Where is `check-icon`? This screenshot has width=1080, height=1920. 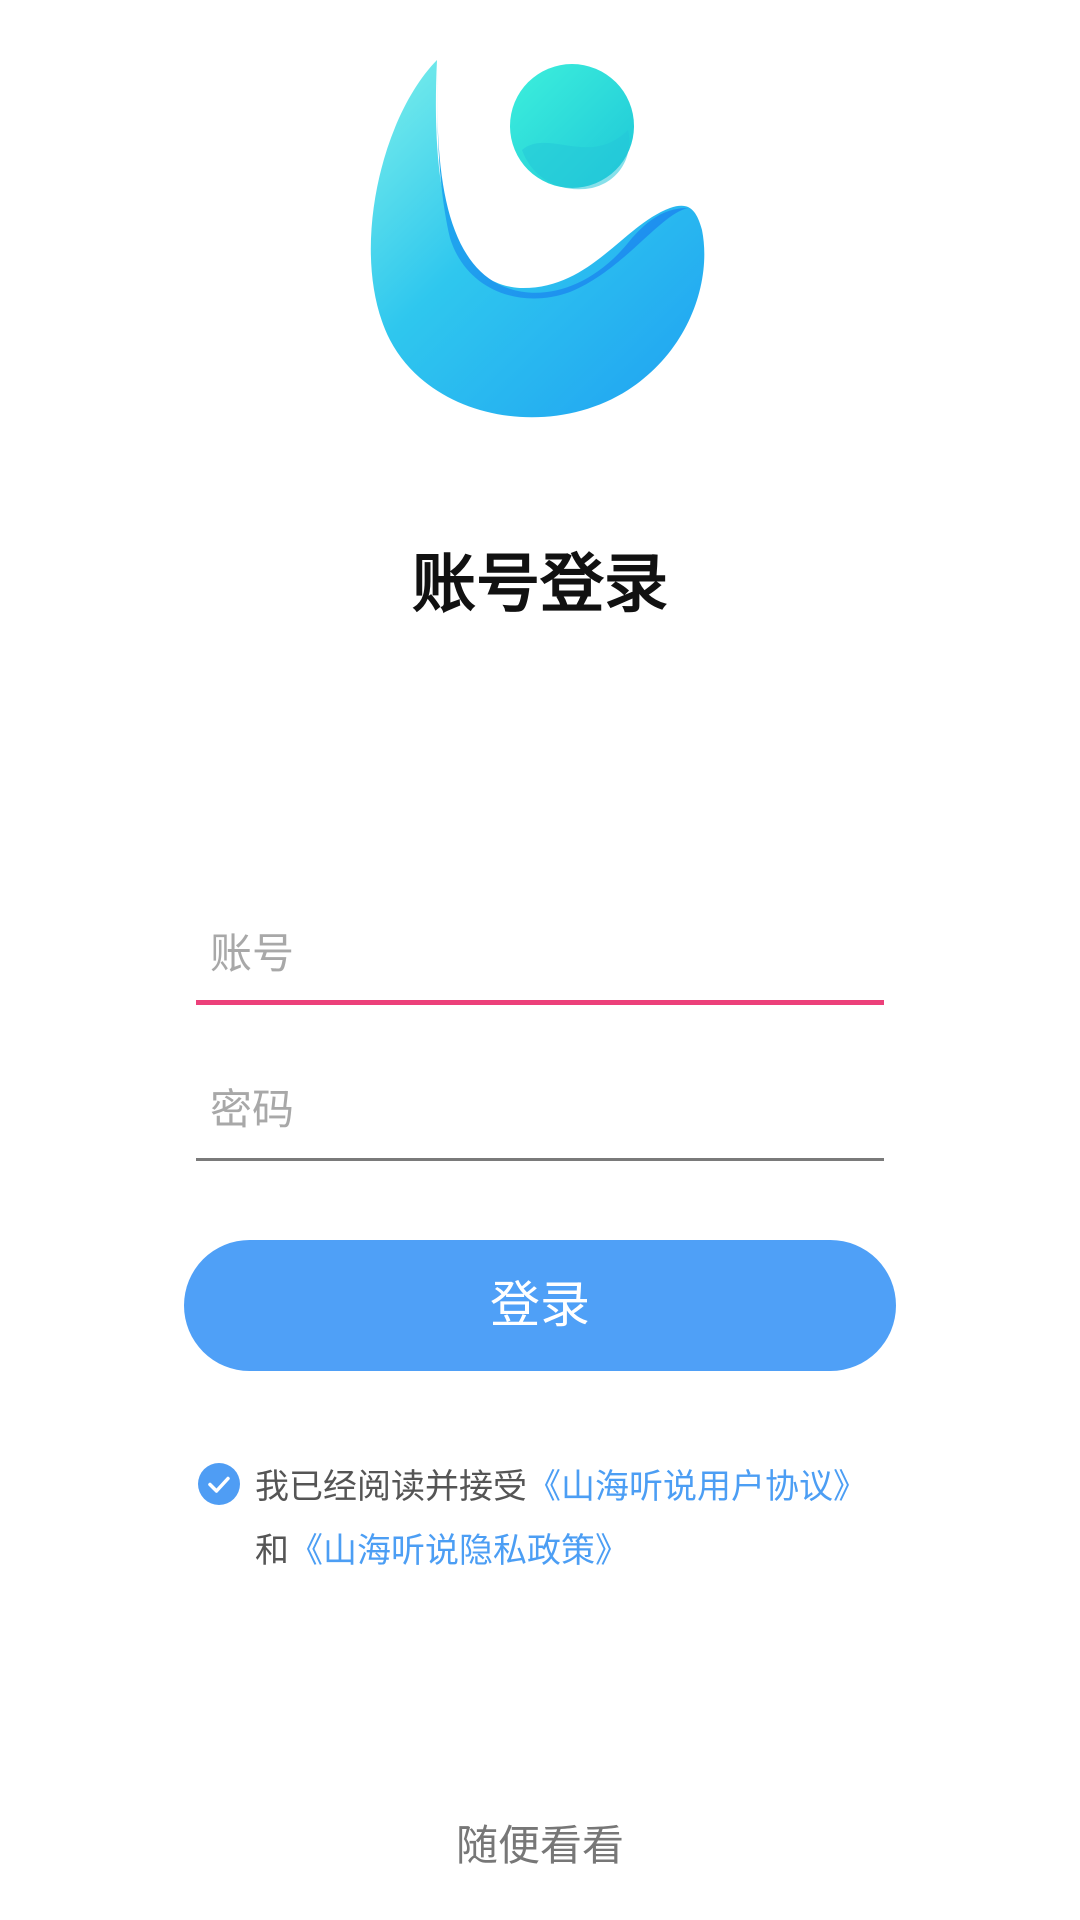
check-icon is located at coordinates (219, 1484).